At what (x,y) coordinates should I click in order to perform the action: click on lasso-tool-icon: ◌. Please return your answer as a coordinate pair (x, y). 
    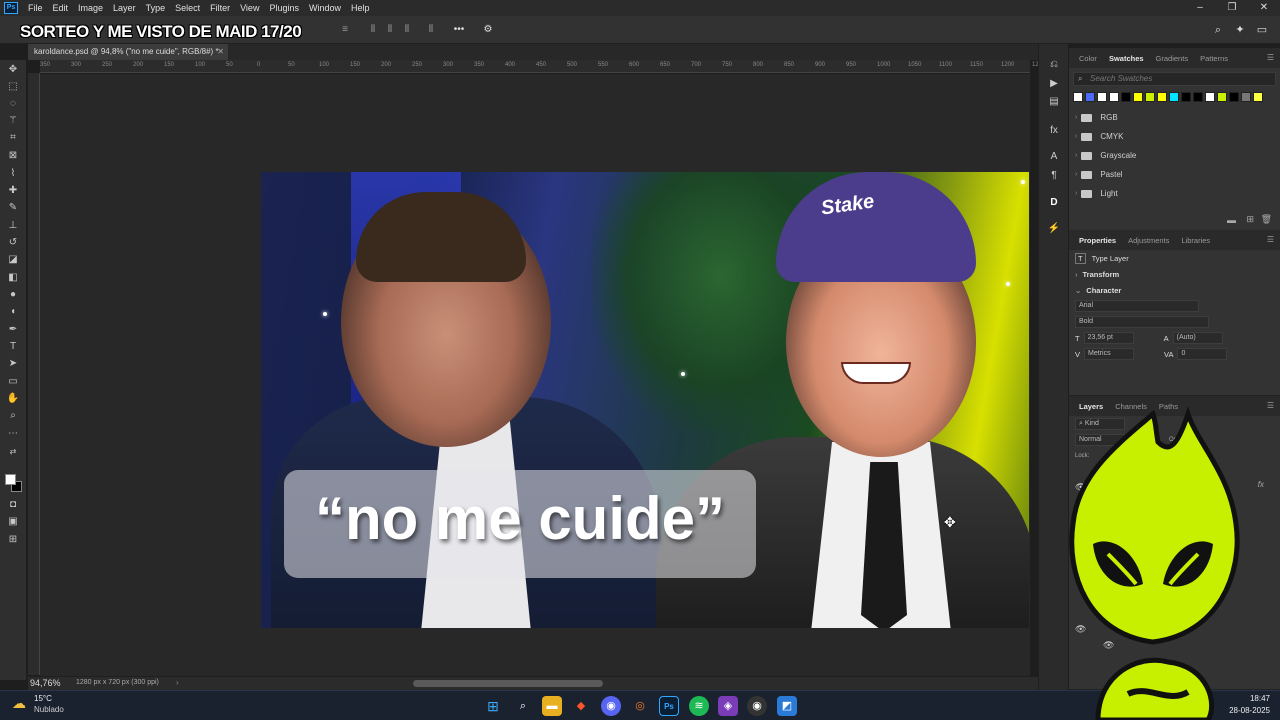
    Looking at the image, I should click on (13, 104).